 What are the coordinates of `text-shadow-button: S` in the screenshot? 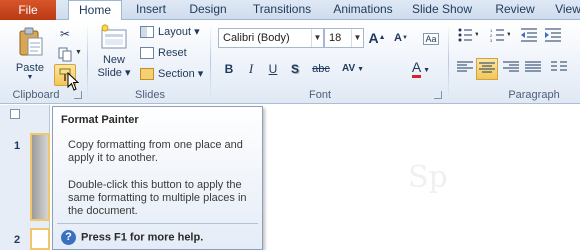 It's located at (295, 69).